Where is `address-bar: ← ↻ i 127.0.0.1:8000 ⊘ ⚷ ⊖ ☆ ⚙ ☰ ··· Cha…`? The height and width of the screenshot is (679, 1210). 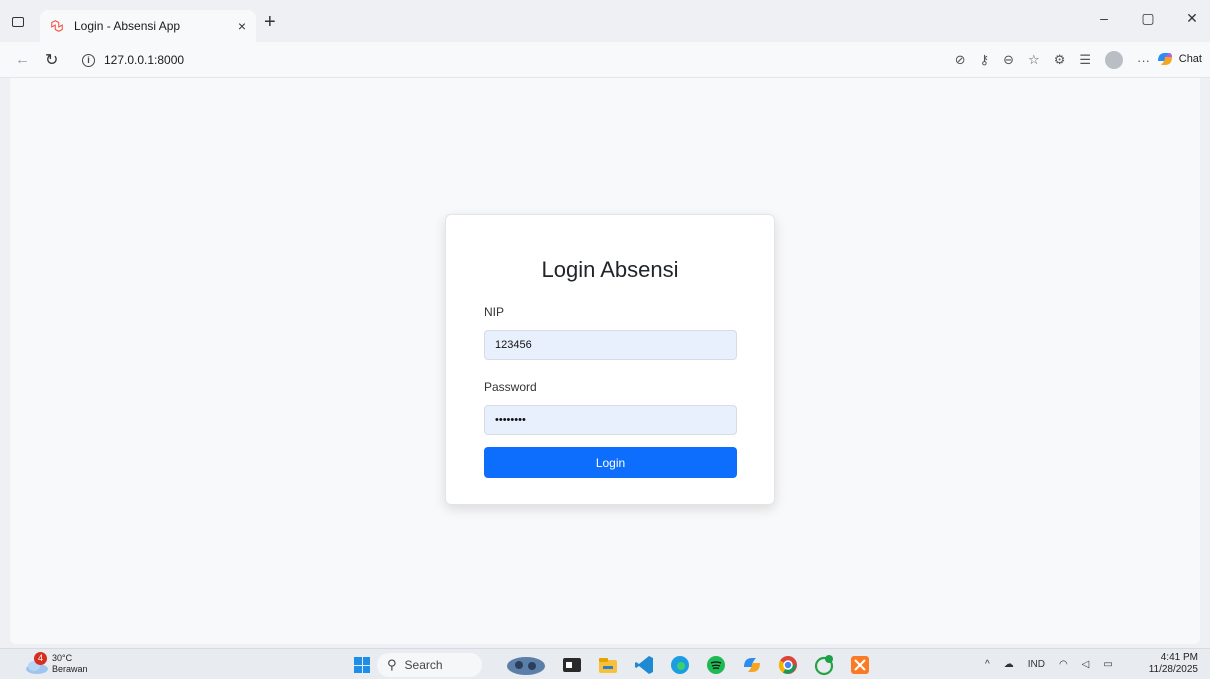 address-bar: ← ↻ i 127.0.0.1:8000 ⊘ ⚷ ⊖ ☆ ⚙ ☰ ··· Cha… is located at coordinates (605, 60).